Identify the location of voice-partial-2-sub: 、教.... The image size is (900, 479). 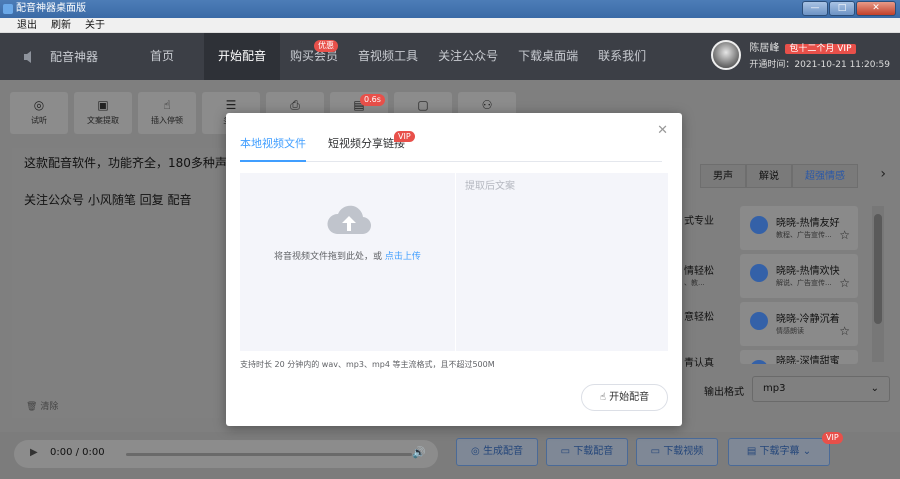
(694, 283).